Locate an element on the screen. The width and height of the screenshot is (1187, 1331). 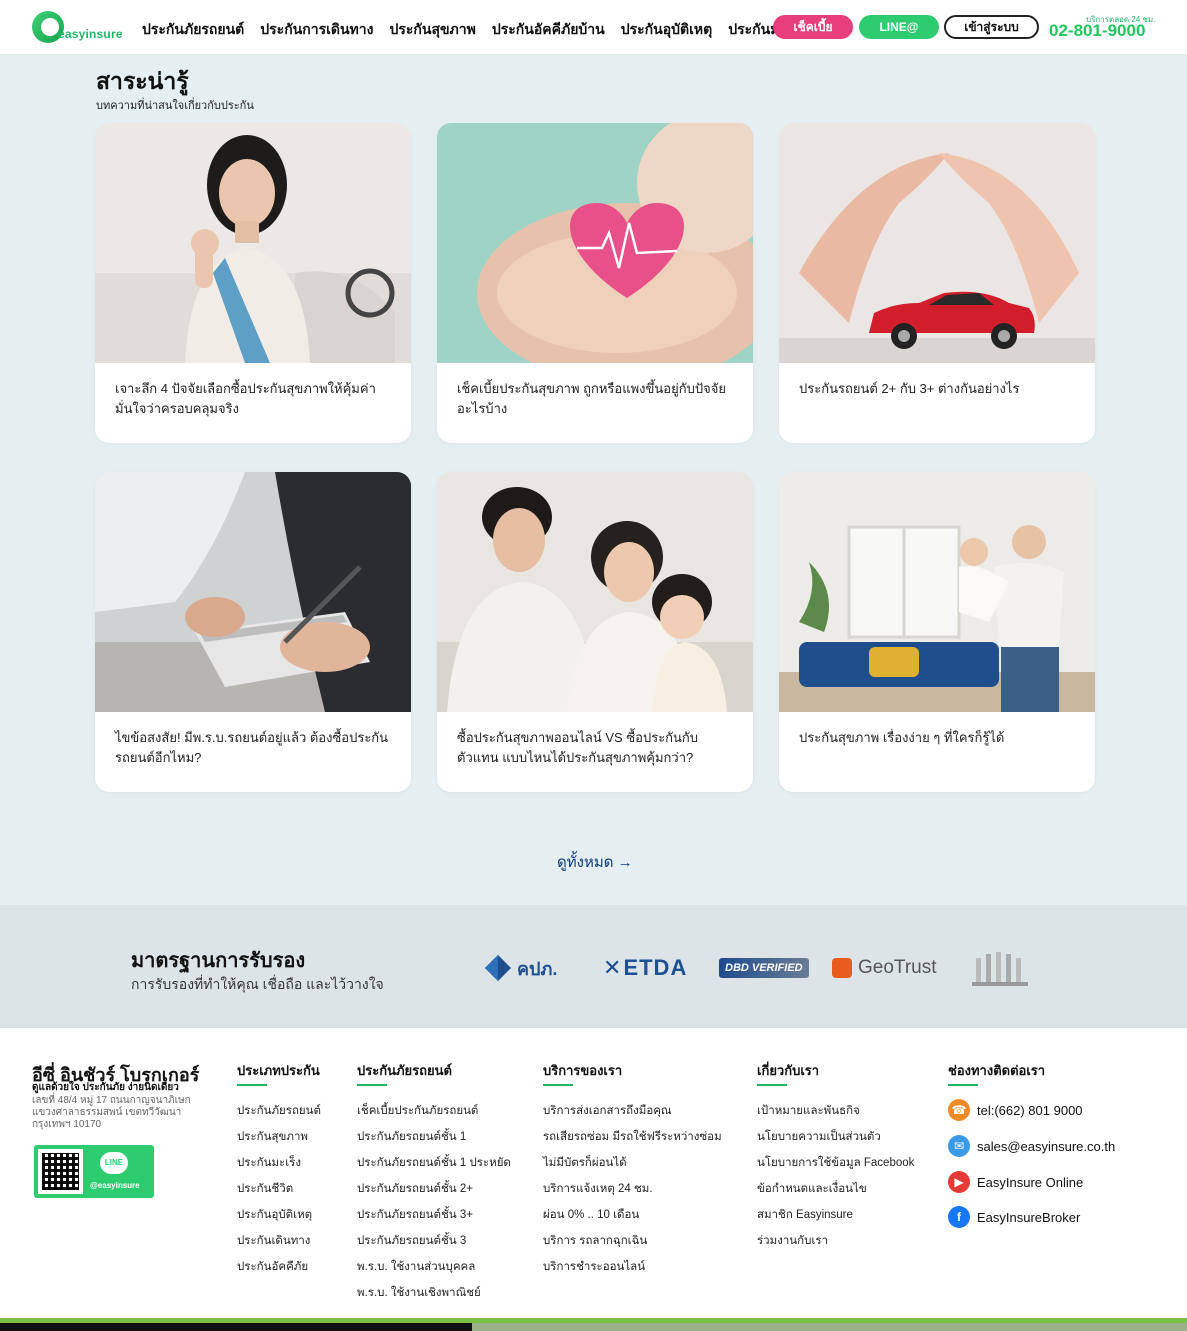
check-price-button: เช็คเบี้ย is located at coordinates (813, 27).